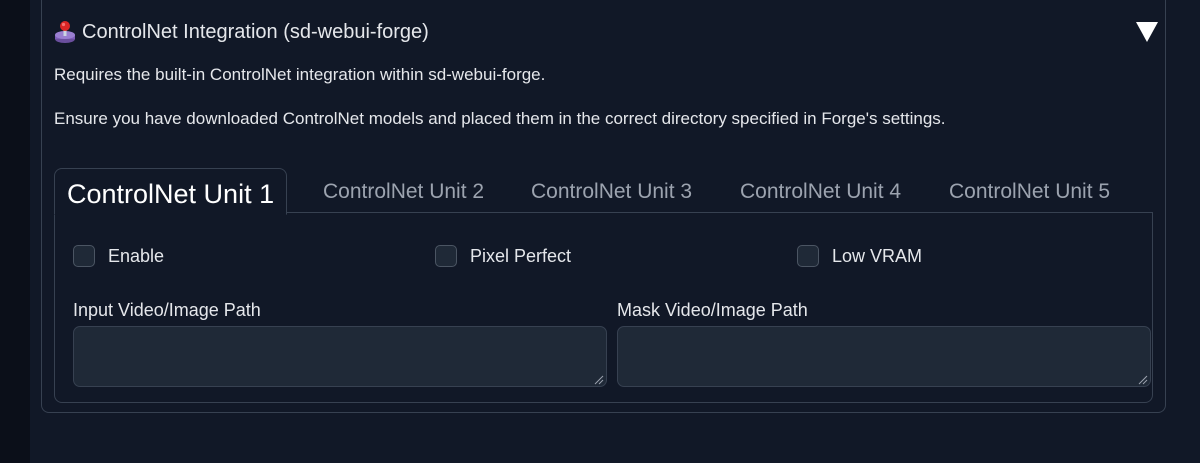 This screenshot has width=1200, height=463. Describe the element at coordinates (446, 256) in the screenshot. I see `pixel-perfect-checkbox` at that location.